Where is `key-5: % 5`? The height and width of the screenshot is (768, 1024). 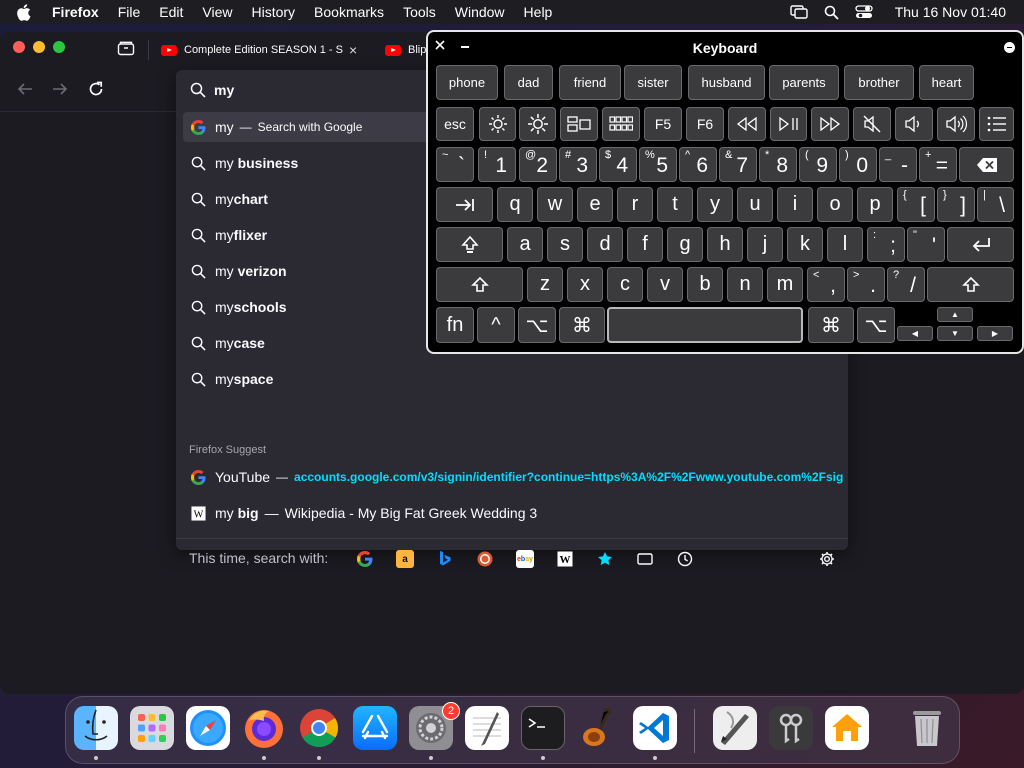 key-5: % 5 is located at coordinates (658, 164).